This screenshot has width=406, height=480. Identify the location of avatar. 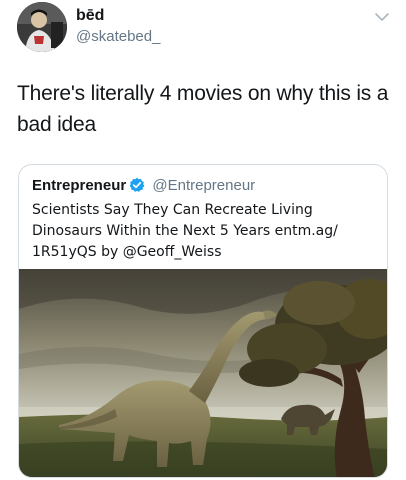
(42, 27).